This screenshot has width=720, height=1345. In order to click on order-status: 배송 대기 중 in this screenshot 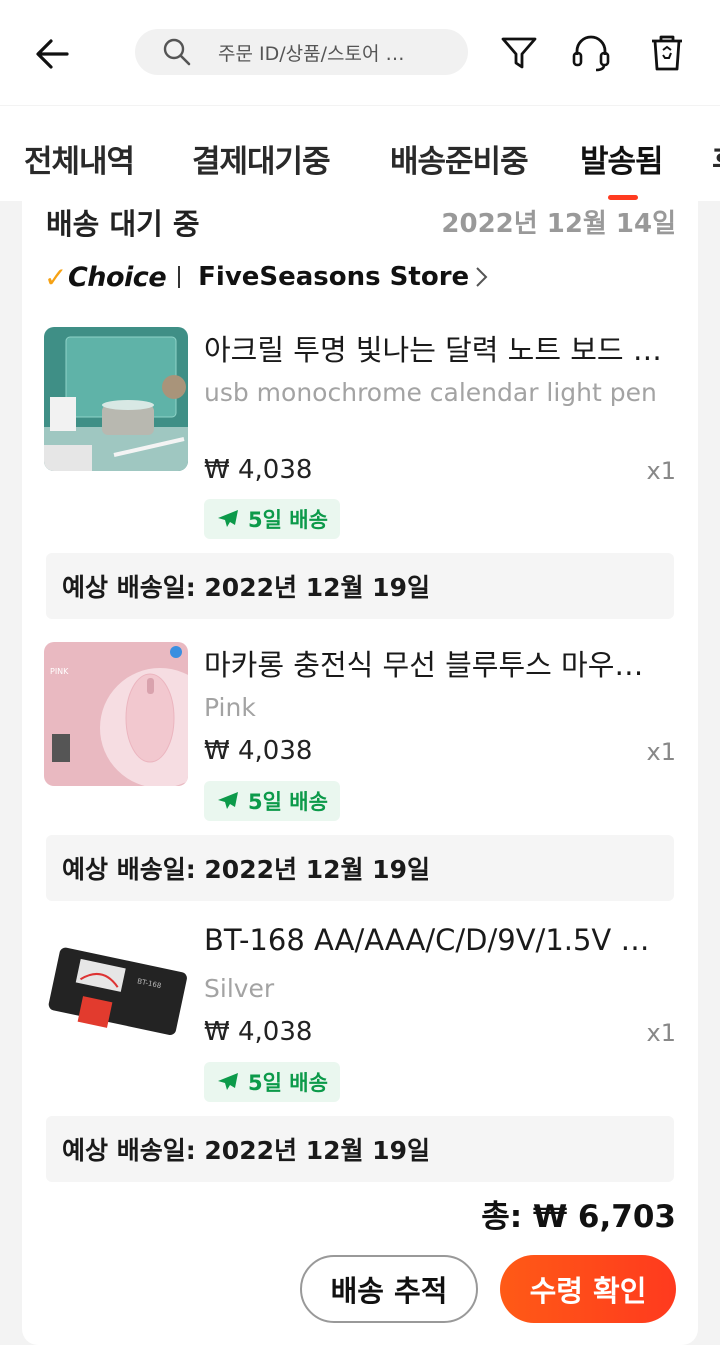, I will do `click(123, 224)`.